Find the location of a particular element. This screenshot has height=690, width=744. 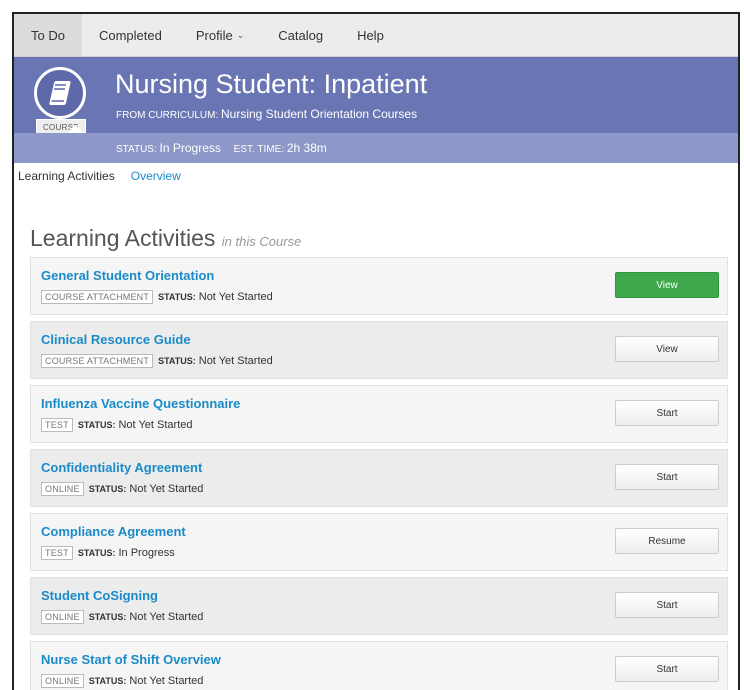

course-badge: COURSE is located at coordinates (60, 101).